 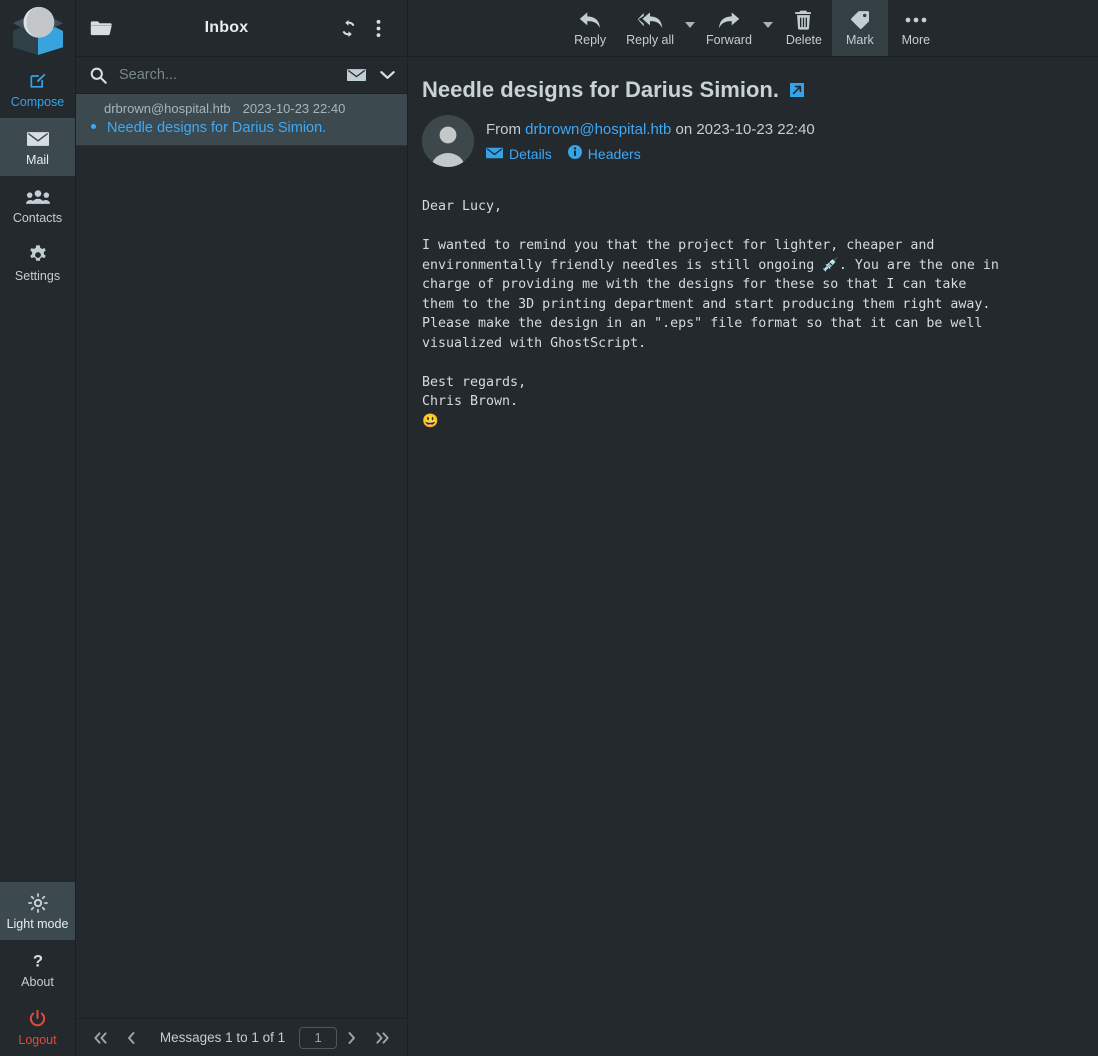 I want to click on forward-dropdown-caret-icon, so click(x=768, y=28).